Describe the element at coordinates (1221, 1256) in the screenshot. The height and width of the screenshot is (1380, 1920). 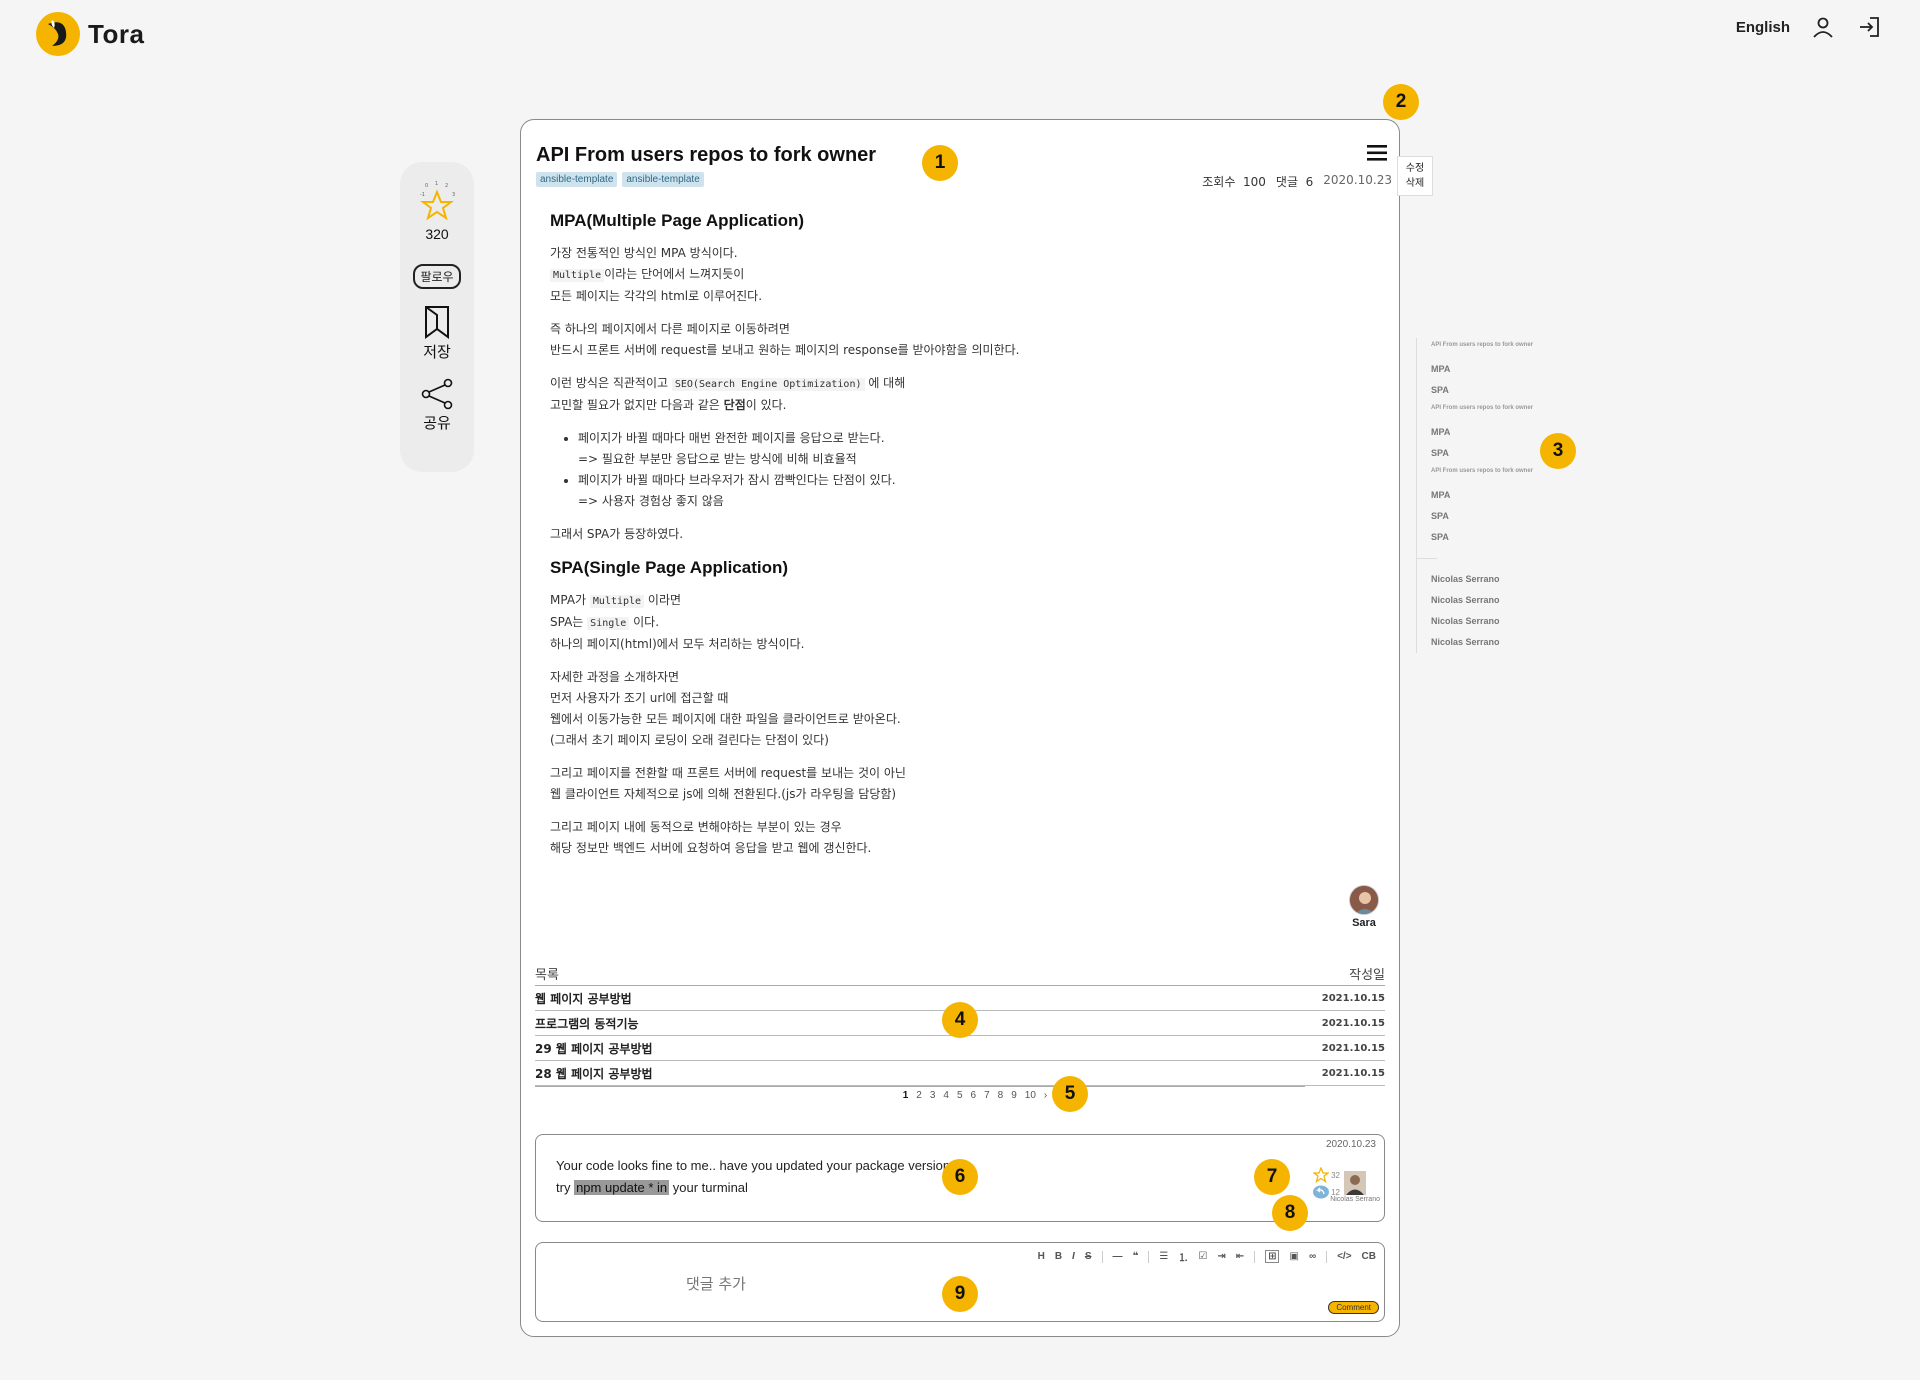
I see `indent-tool: ⇥` at that location.